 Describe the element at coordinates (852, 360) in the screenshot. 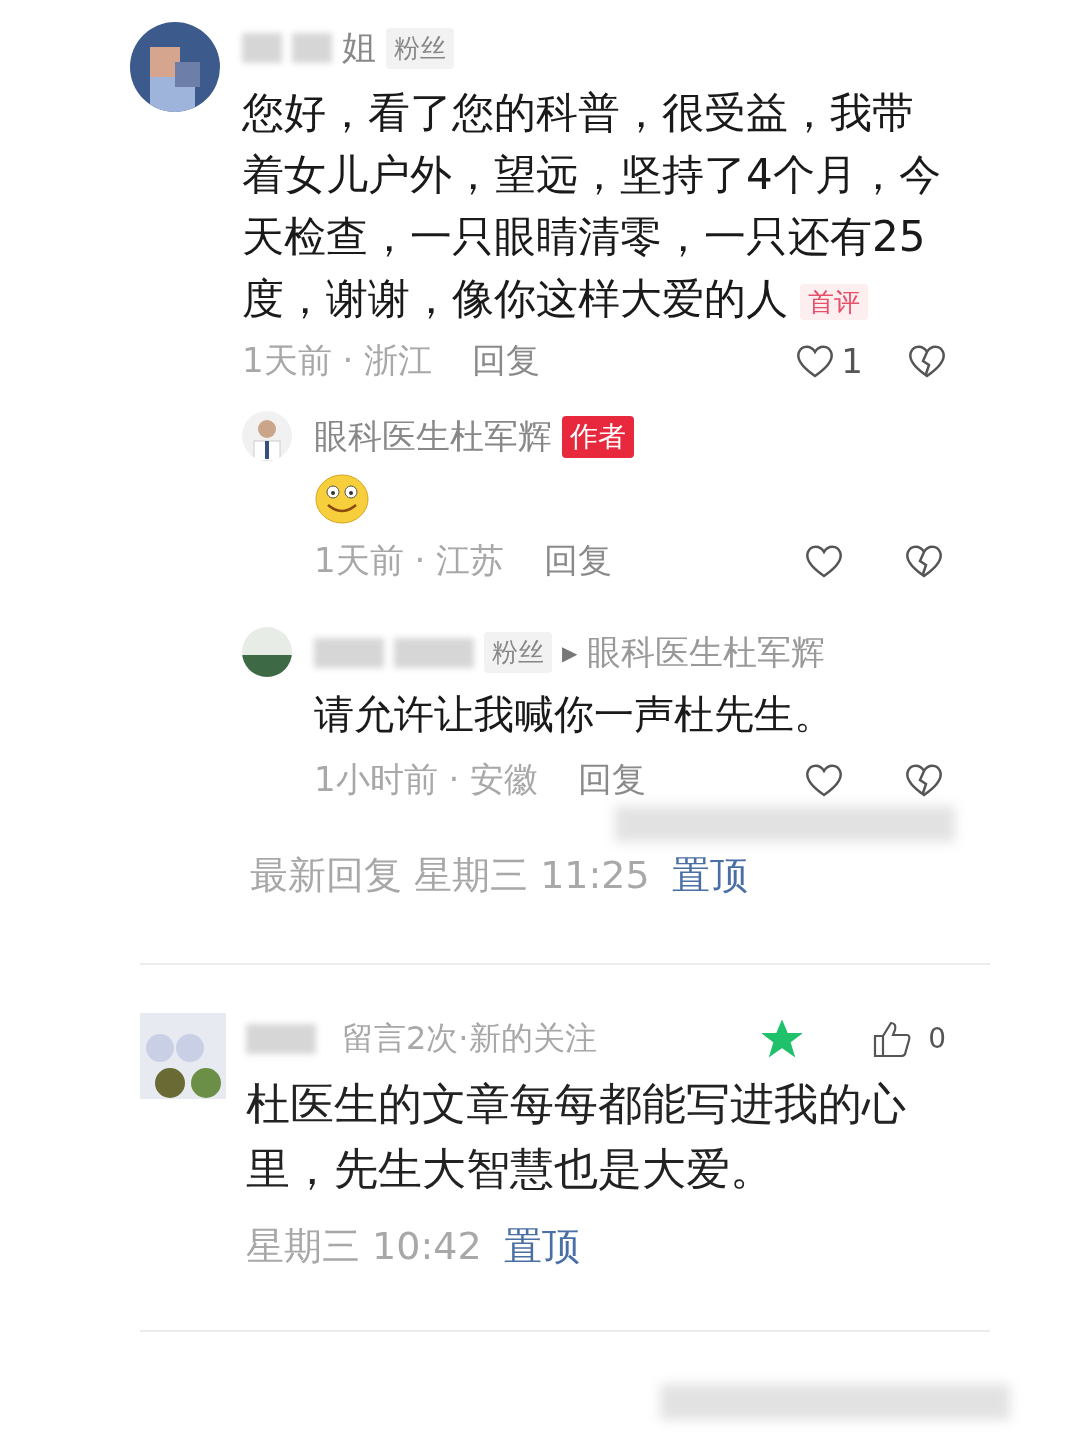

I see `like-count: 1` at that location.